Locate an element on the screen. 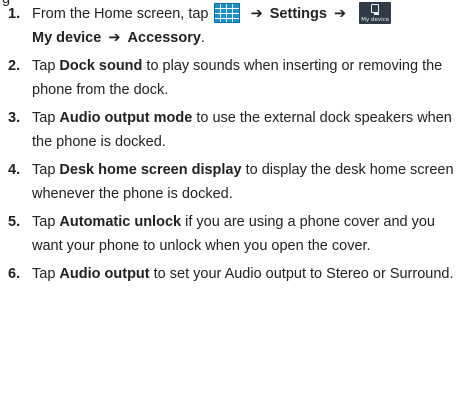 The width and height of the screenshot is (472, 394). my-device-caption: My device is located at coordinates (375, 20).